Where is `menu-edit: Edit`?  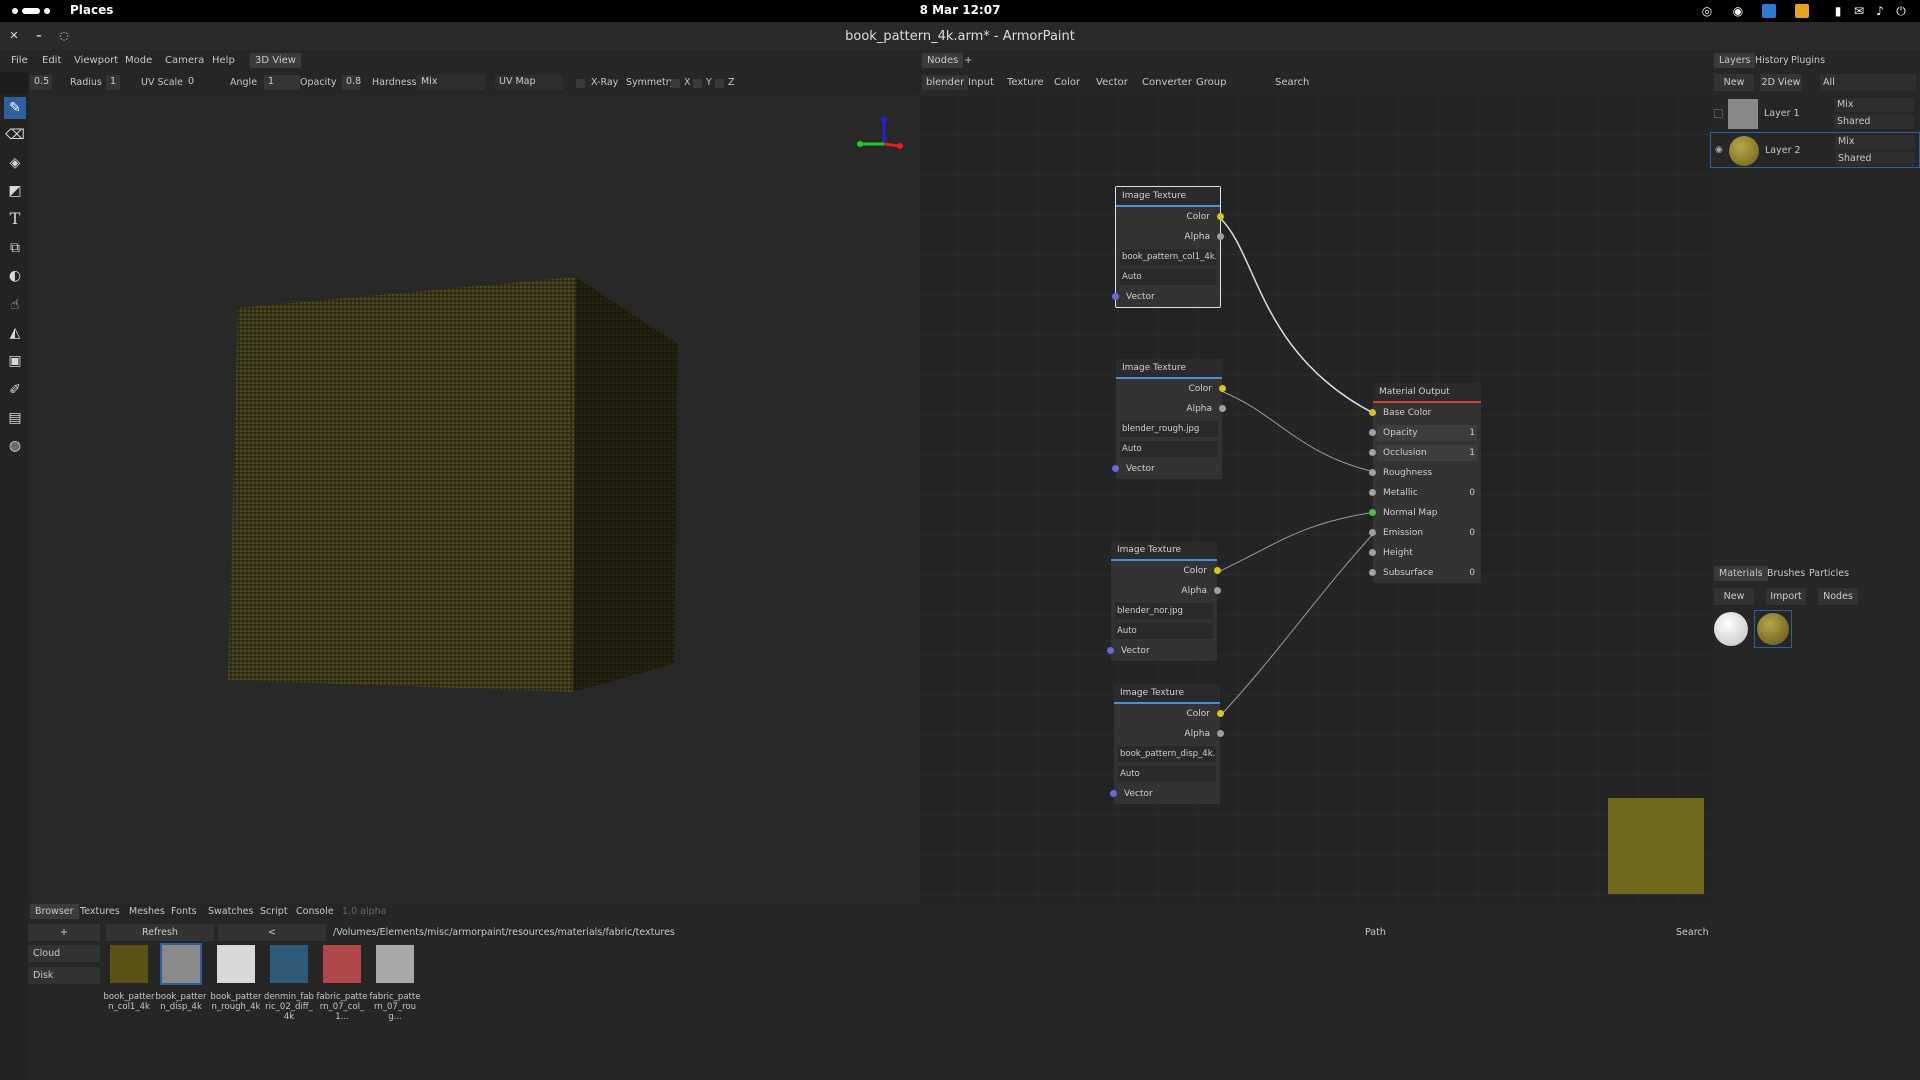
menu-edit: Edit is located at coordinates (51, 60).